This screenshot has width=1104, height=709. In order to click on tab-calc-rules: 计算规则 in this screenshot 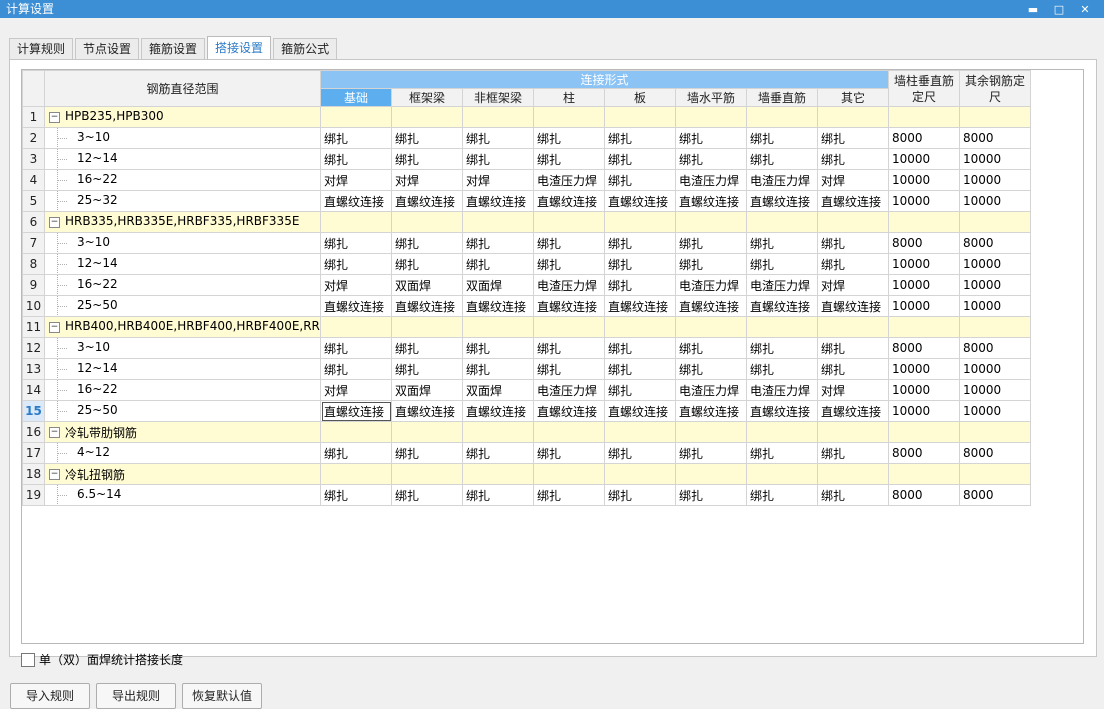, I will do `click(41, 48)`.